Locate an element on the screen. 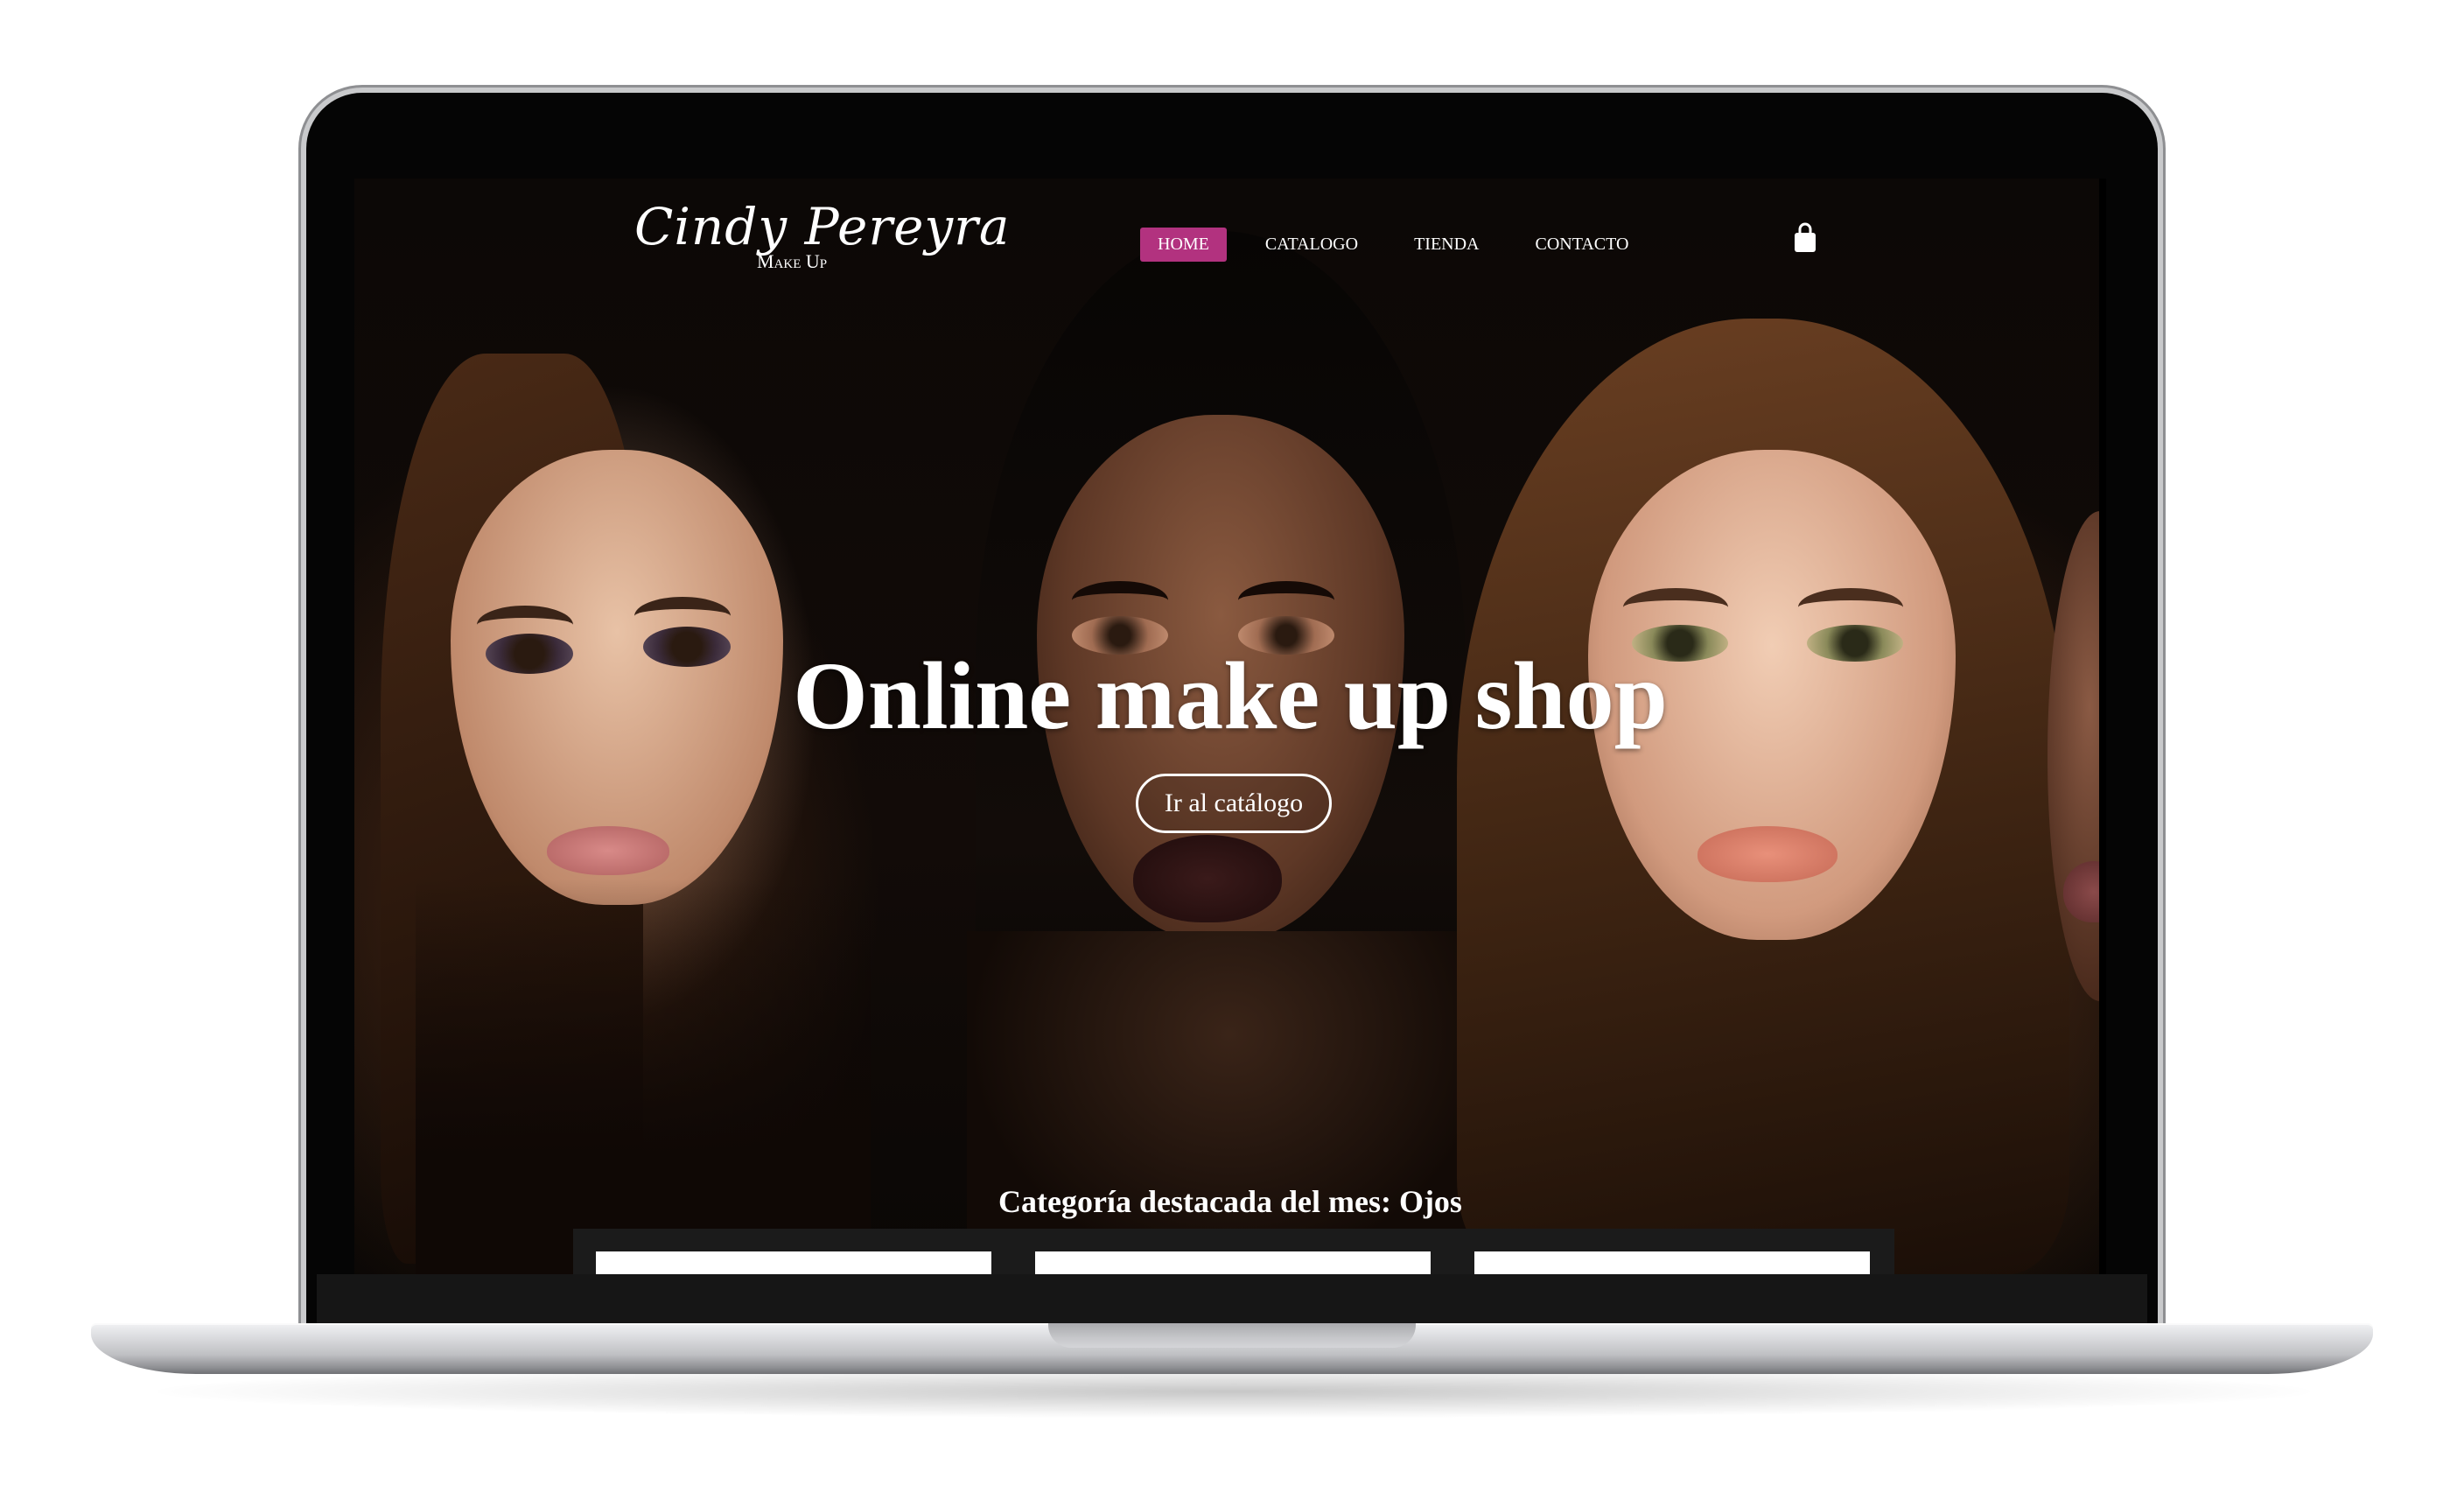 The width and height of the screenshot is (2464, 1500). nav-item-home: HOME is located at coordinates (1183, 245).